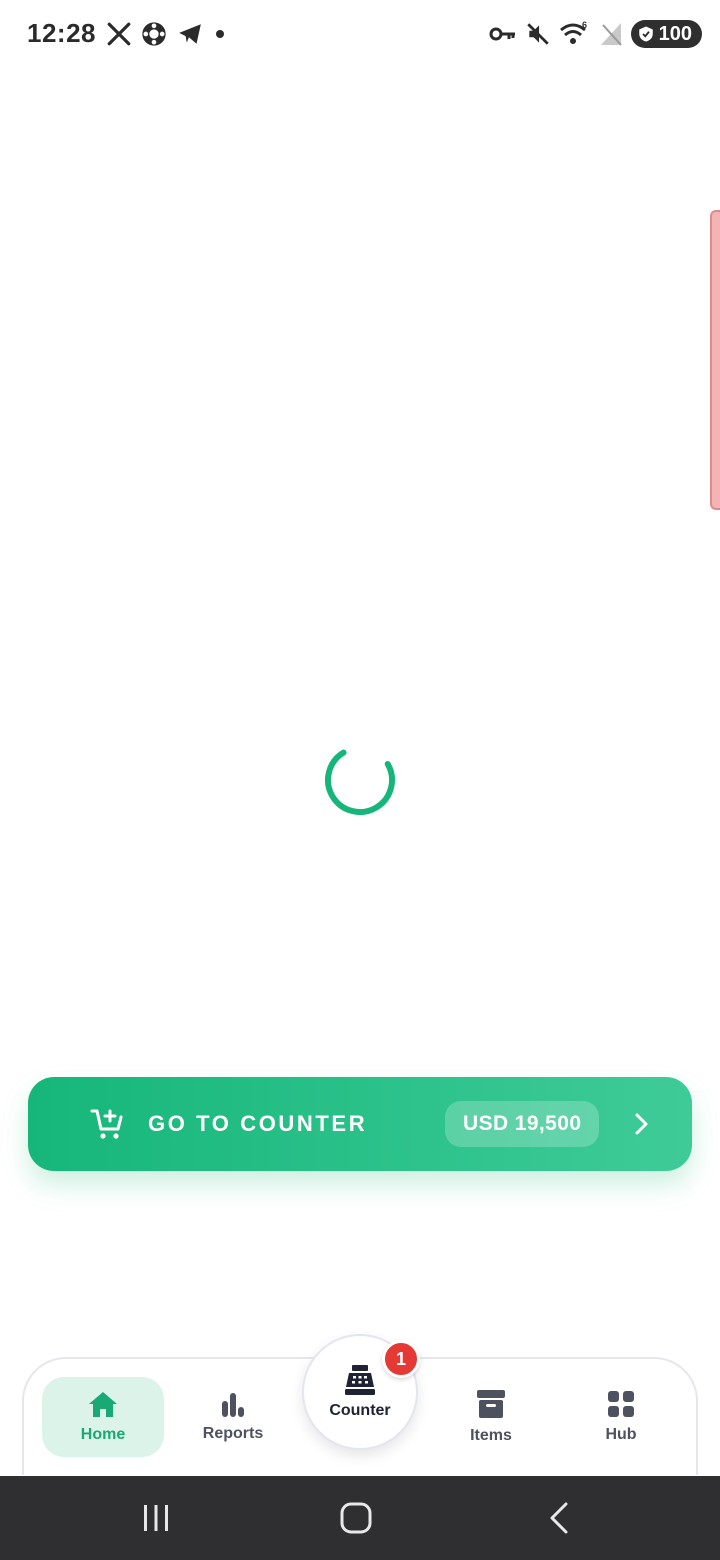  Describe the element at coordinates (584, 25) in the screenshot. I see `wifi-label: 6` at that location.